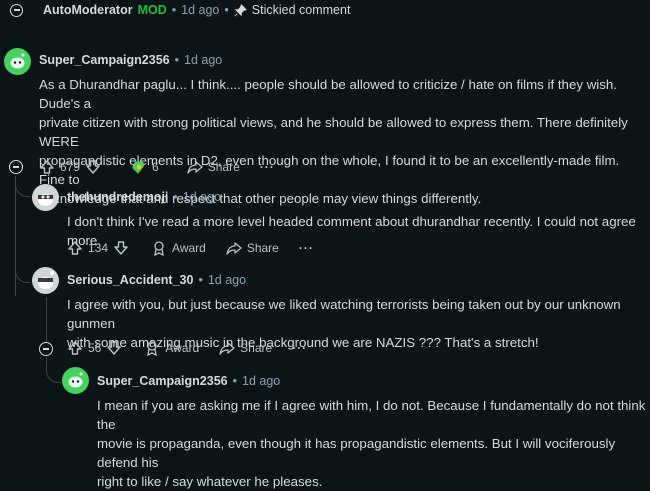 This screenshot has width=650, height=491. Describe the element at coordinates (152, 10) in the screenshot. I see `mod-badge: MOD` at that location.